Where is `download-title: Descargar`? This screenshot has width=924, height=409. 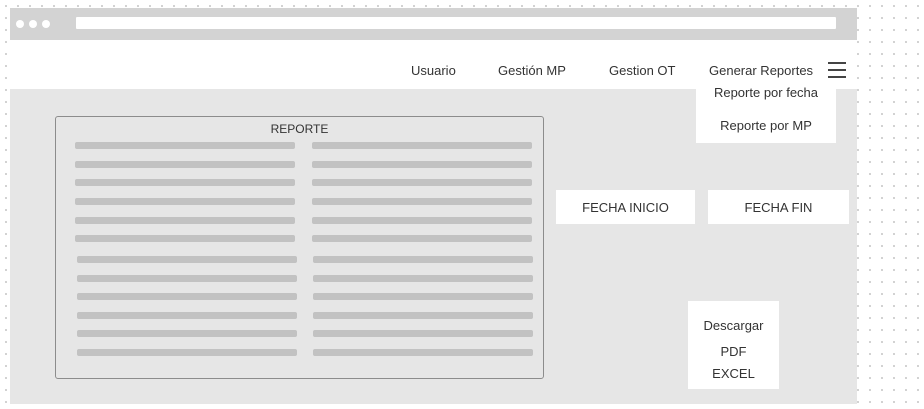 download-title: Descargar is located at coordinates (733, 325).